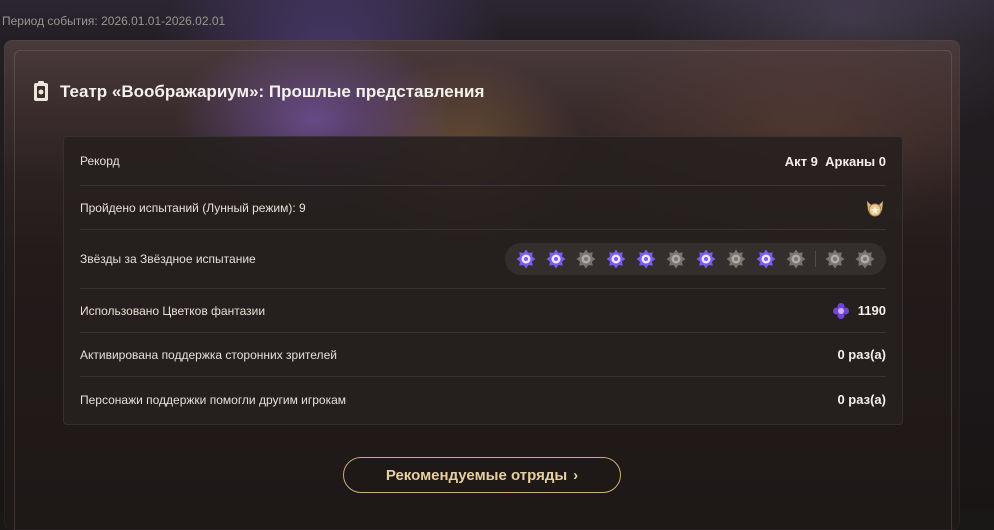  I want to click on trials-label: Пройдено испытаний (Лунный режим): 9, so click(193, 207).